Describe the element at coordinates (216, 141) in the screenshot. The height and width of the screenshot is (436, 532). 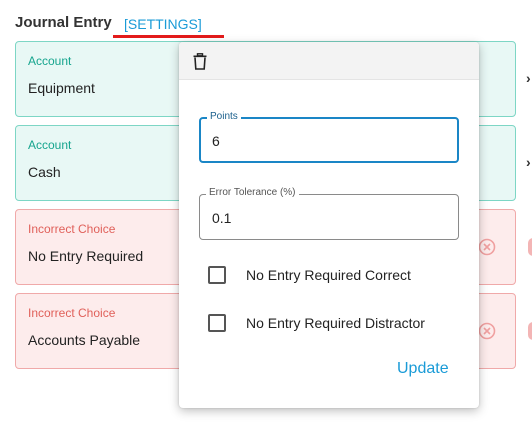
I see `points-value: 6` at that location.